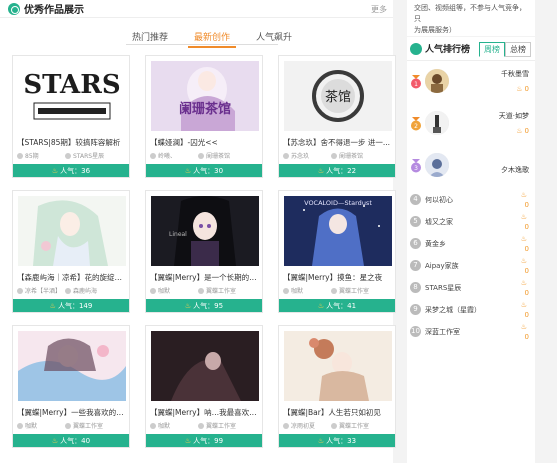 The height and width of the screenshot is (463, 557). I want to click on work-team: 阑珊茶馆, so click(214, 155).